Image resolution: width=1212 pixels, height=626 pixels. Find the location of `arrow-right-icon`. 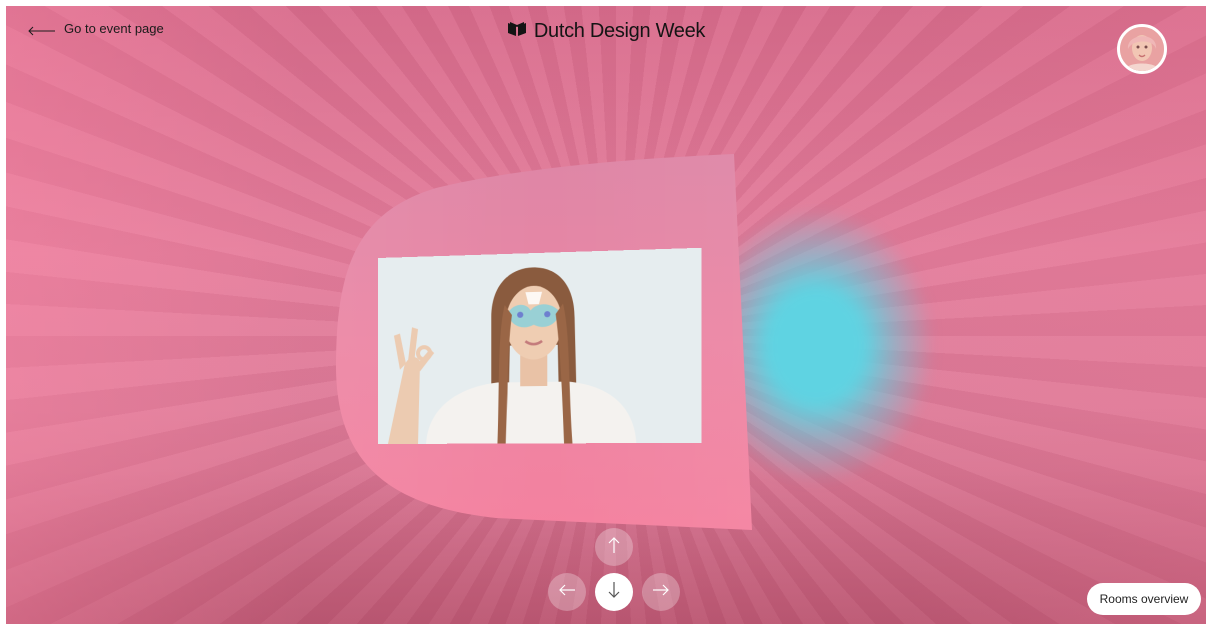

arrow-right-icon is located at coordinates (661, 592).